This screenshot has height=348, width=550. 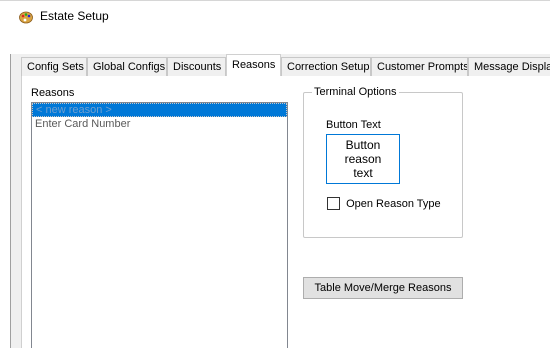 I want to click on tab-customer-prompts: Customer Prompts, so click(x=419, y=66).